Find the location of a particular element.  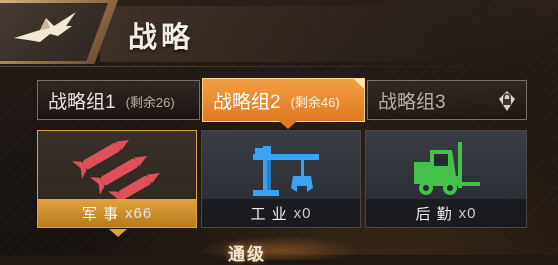

card-military: 军 事 x66 is located at coordinates (117, 179).